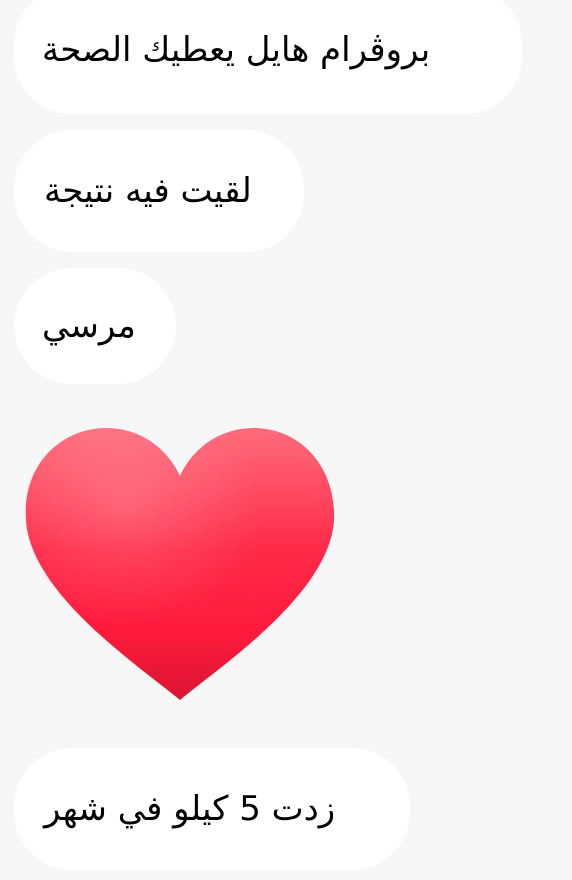 The image size is (572, 880). Describe the element at coordinates (89, 325) in the screenshot. I see `message-text: مرسي` at that location.